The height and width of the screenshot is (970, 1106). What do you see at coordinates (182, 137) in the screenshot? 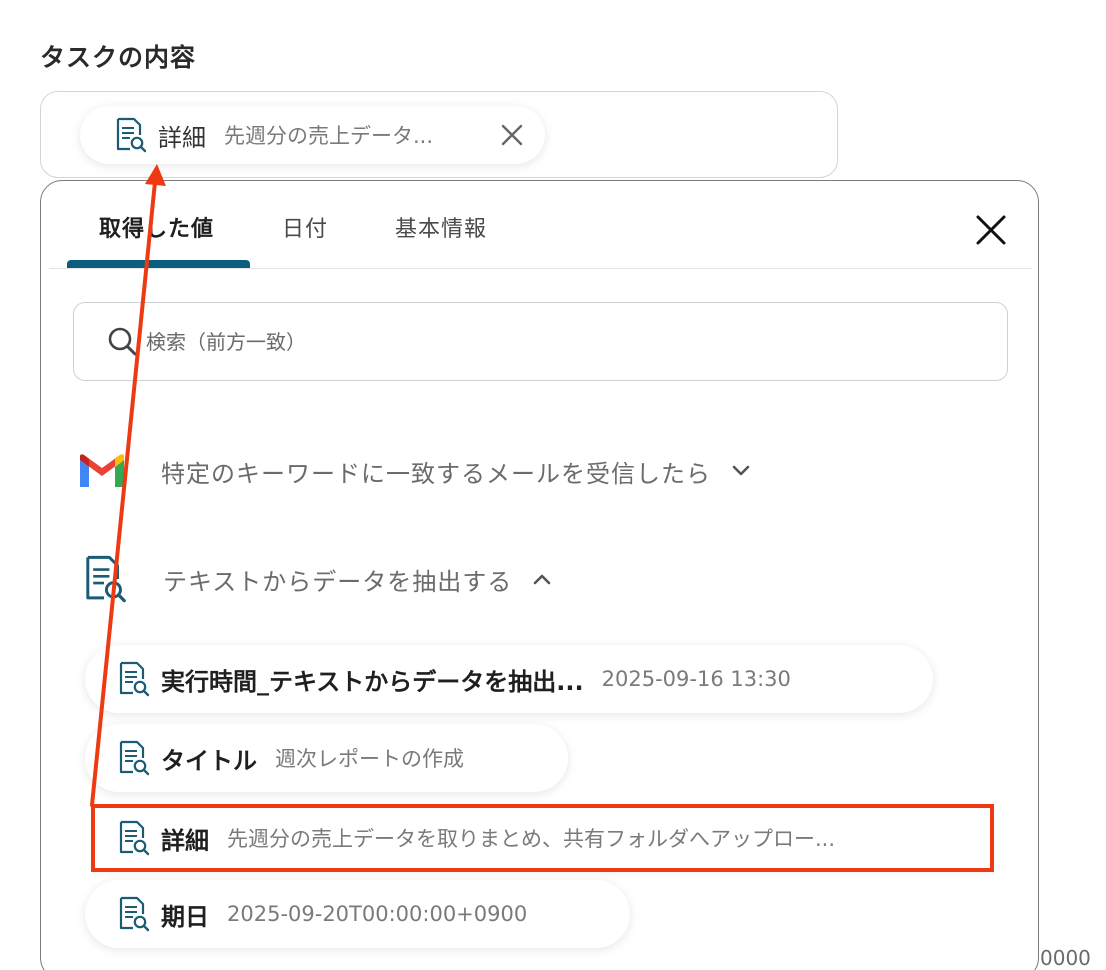
I see `chip-key: 詳細` at bounding box center [182, 137].